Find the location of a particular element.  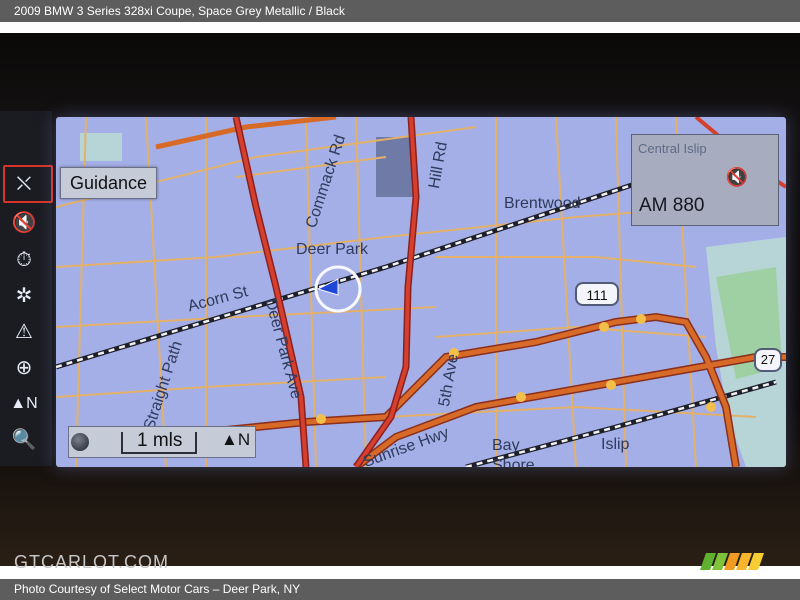

guidance-off-icon: ⛌ is located at coordinates (24, 184).